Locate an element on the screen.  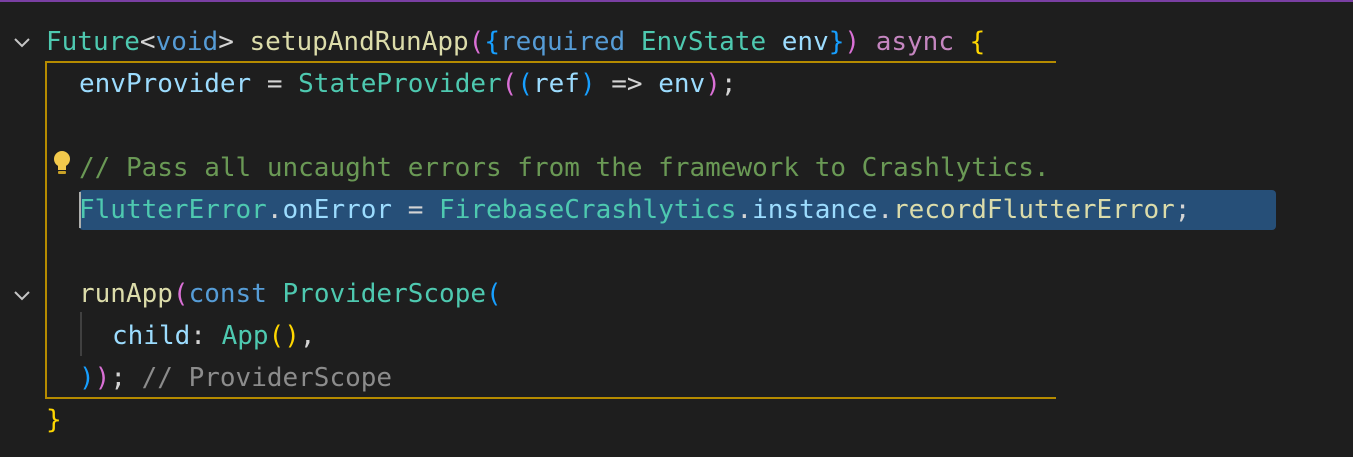
code-line: runApp(const ProviderScope( is located at coordinates (290, 294).